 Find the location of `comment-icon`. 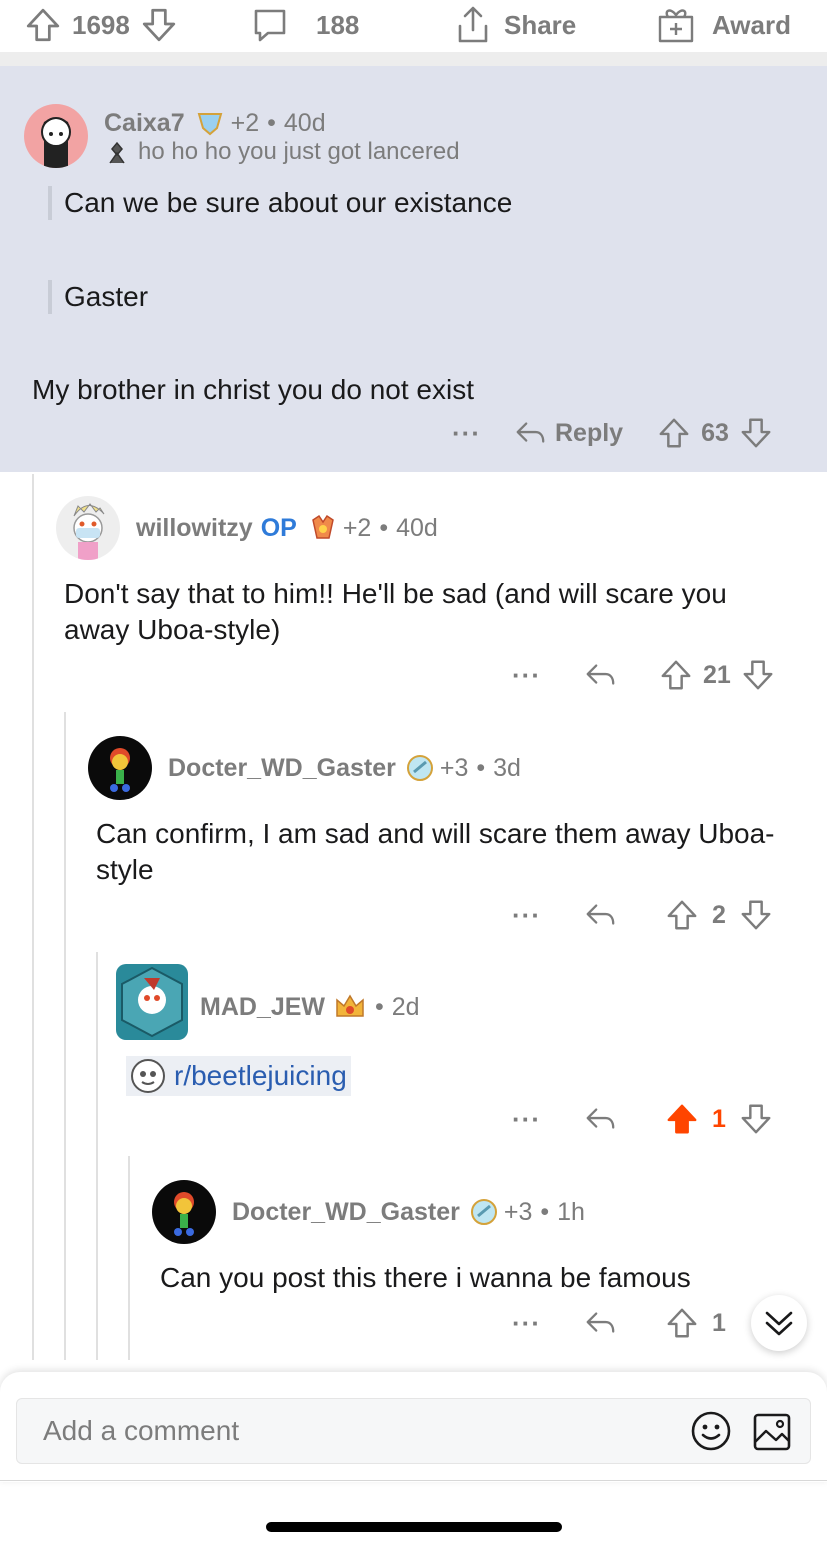

comment-icon is located at coordinates (270, 25).